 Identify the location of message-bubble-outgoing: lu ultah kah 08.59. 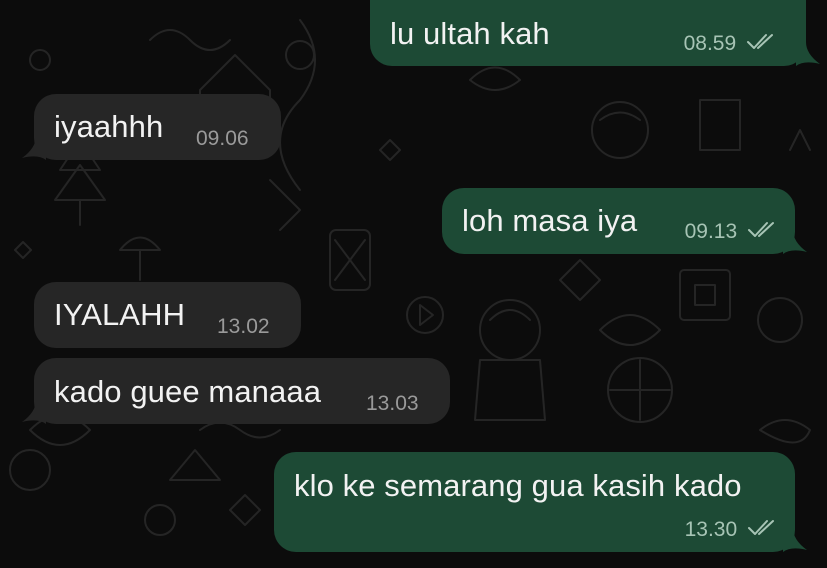
(588, 33).